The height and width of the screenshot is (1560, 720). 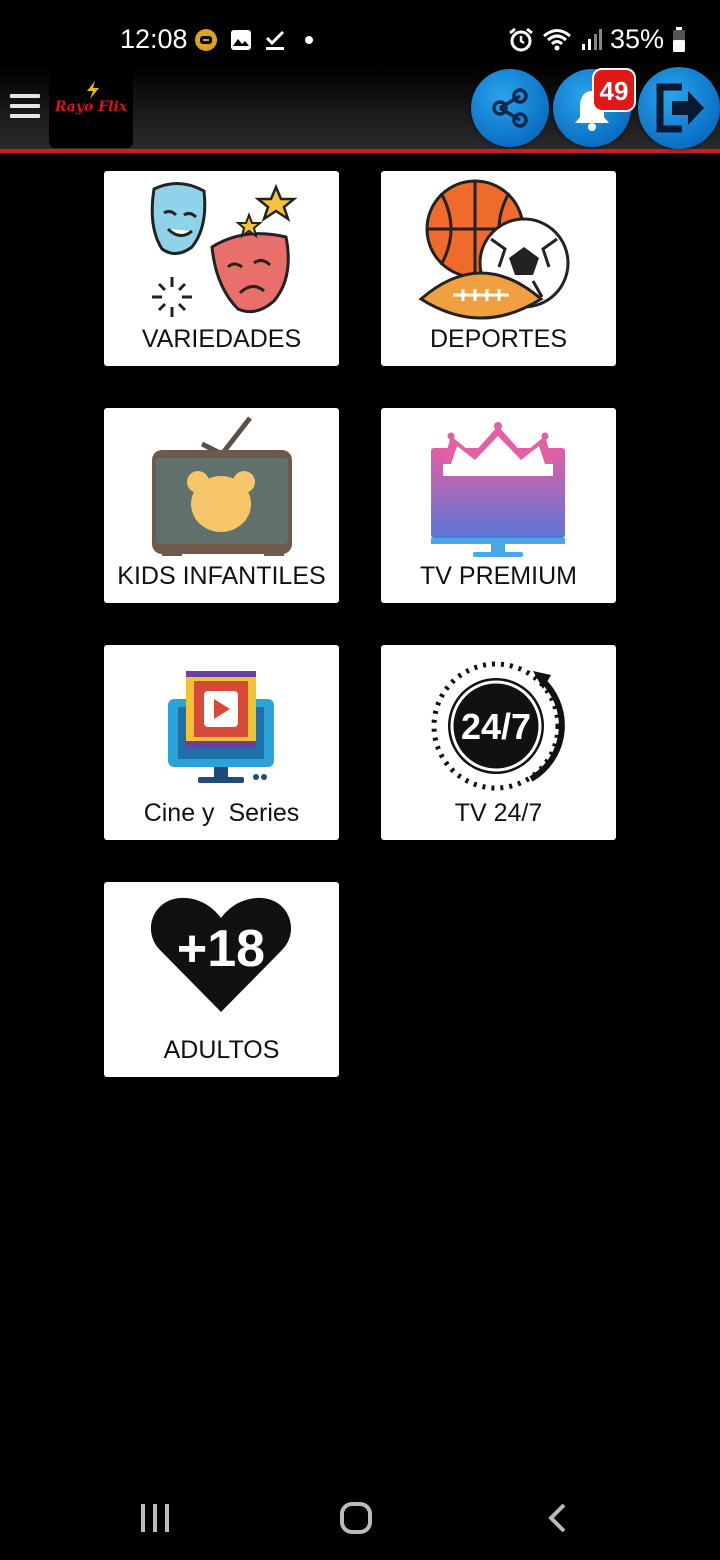 I want to click on logo-text: Rayo Flix, so click(x=91, y=107).